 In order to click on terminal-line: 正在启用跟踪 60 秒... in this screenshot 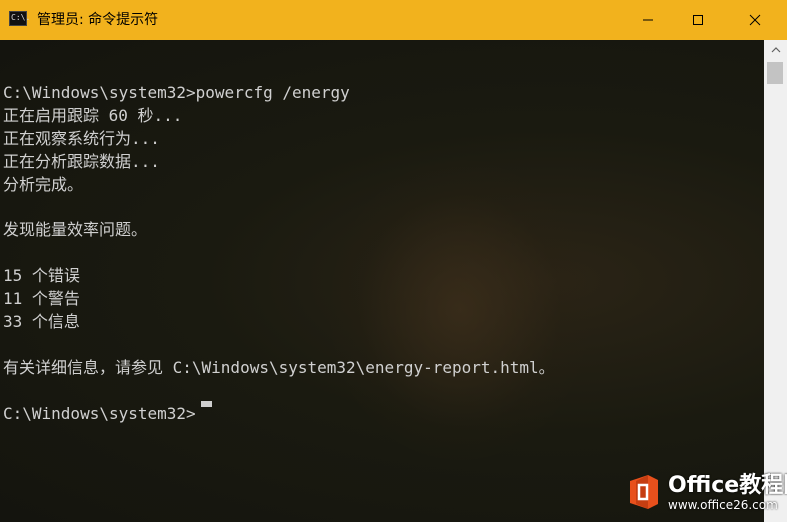, I will do `click(93, 115)`.